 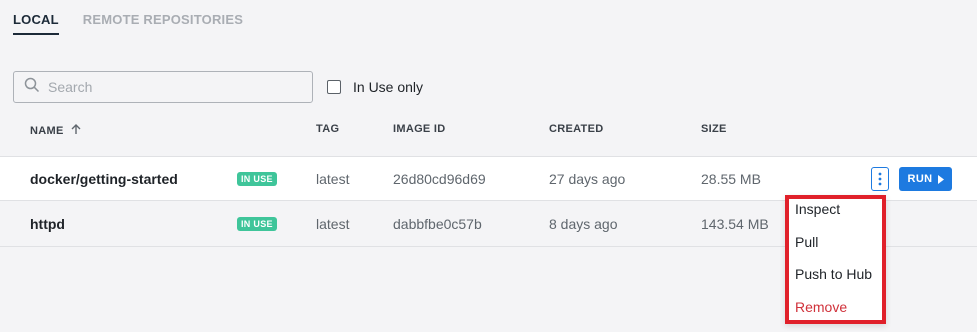 I want to click on in-use-filter: In Use only, so click(x=375, y=87).